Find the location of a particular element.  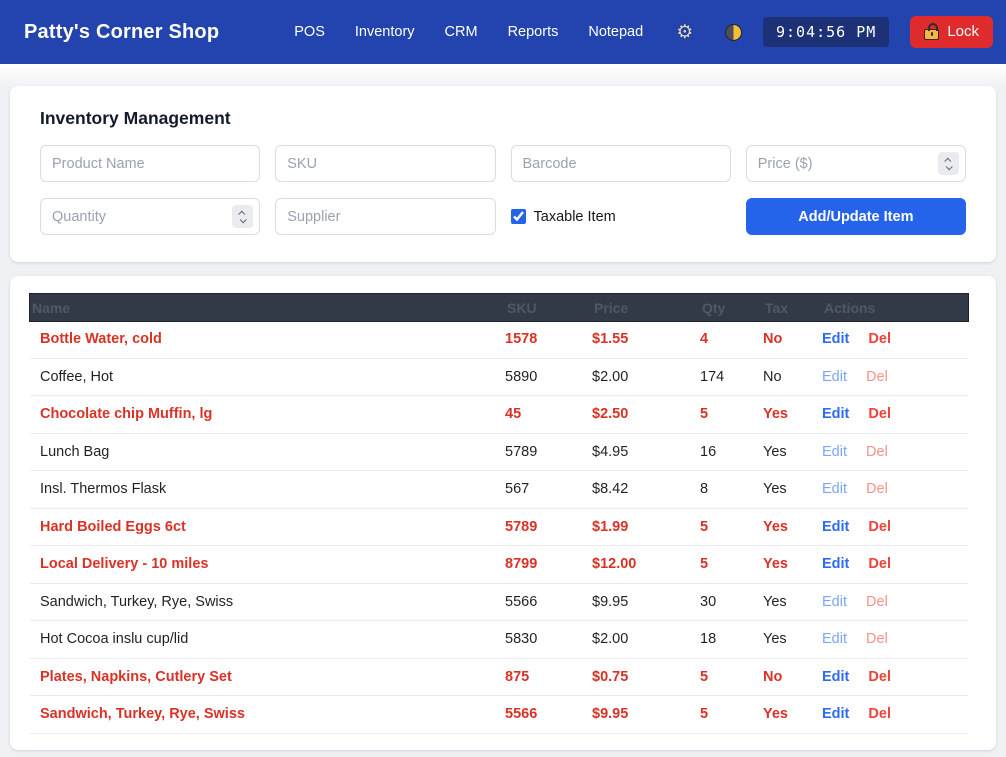

item-price-cell: $8.42 is located at coordinates (646, 489).